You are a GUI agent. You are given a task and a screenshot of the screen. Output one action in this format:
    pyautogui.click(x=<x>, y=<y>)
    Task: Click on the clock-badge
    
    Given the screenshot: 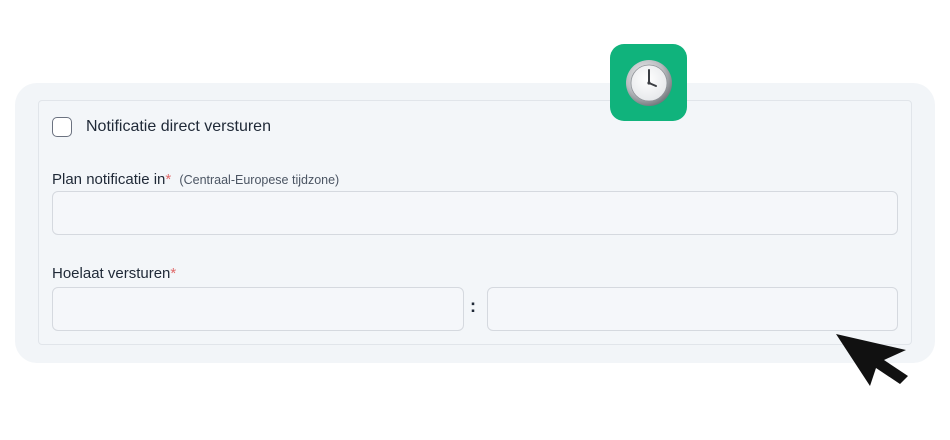 What is the action you would take?
    pyautogui.click(x=648, y=82)
    